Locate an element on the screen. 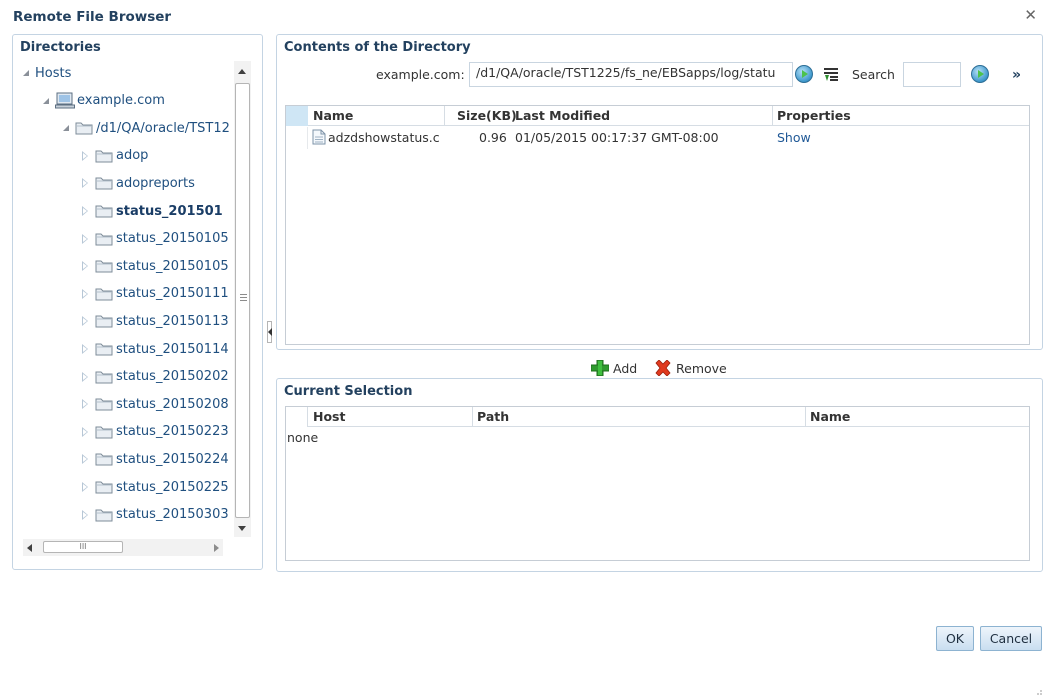  host-label: example.com: is located at coordinates (420, 74).